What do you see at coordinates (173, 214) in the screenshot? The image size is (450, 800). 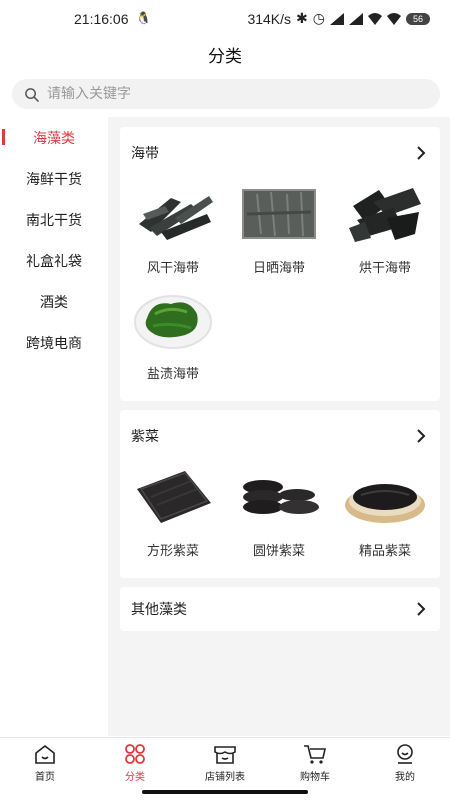 I see `dried-kelp-strips-image` at bounding box center [173, 214].